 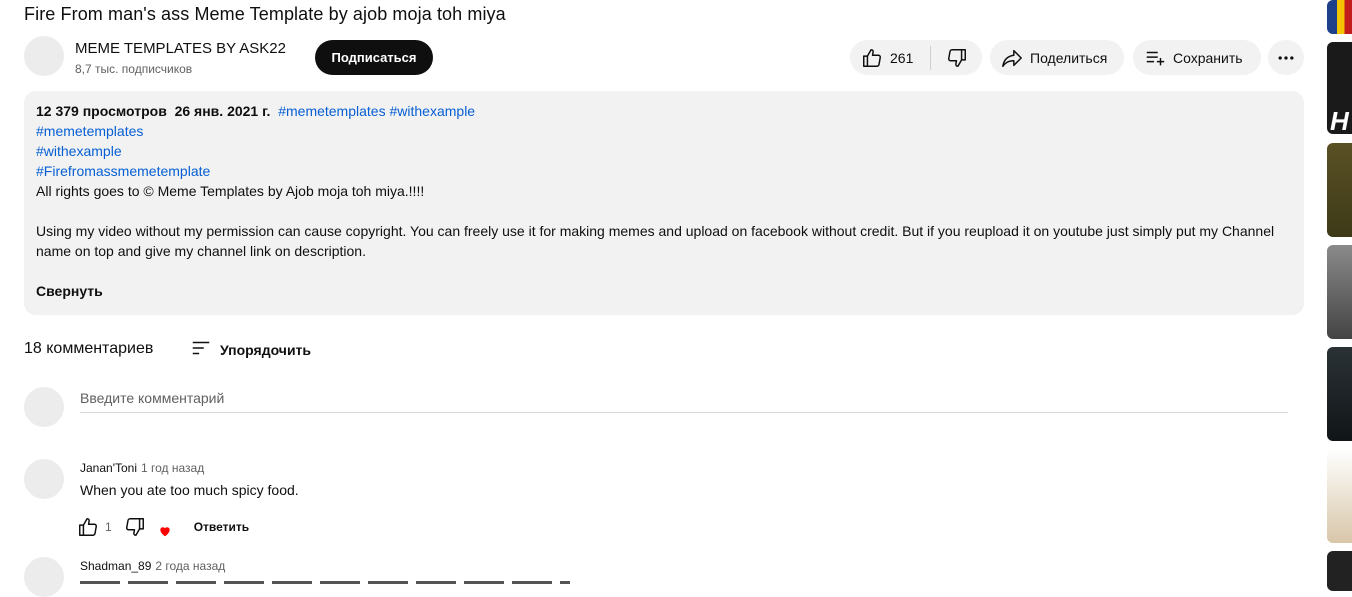 I want to click on like-button: 261, so click(x=890, y=57).